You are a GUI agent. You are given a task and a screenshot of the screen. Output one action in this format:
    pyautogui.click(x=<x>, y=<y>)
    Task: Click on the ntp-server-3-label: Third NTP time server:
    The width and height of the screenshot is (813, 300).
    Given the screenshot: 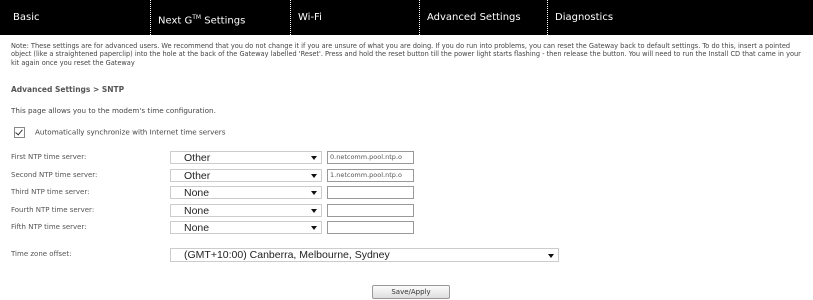 What is the action you would take?
    pyautogui.click(x=50, y=192)
    